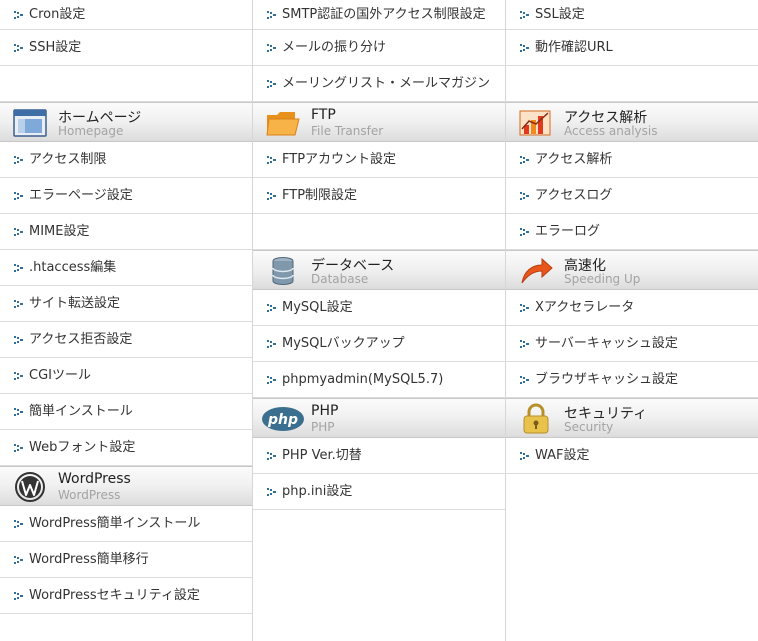 The height and width of the screenshot is (641, 758). What do you see at coordinates (340, 279) in the screenshot?
I see `section-subtitle-database: Database` at bounding box center [340, 279].